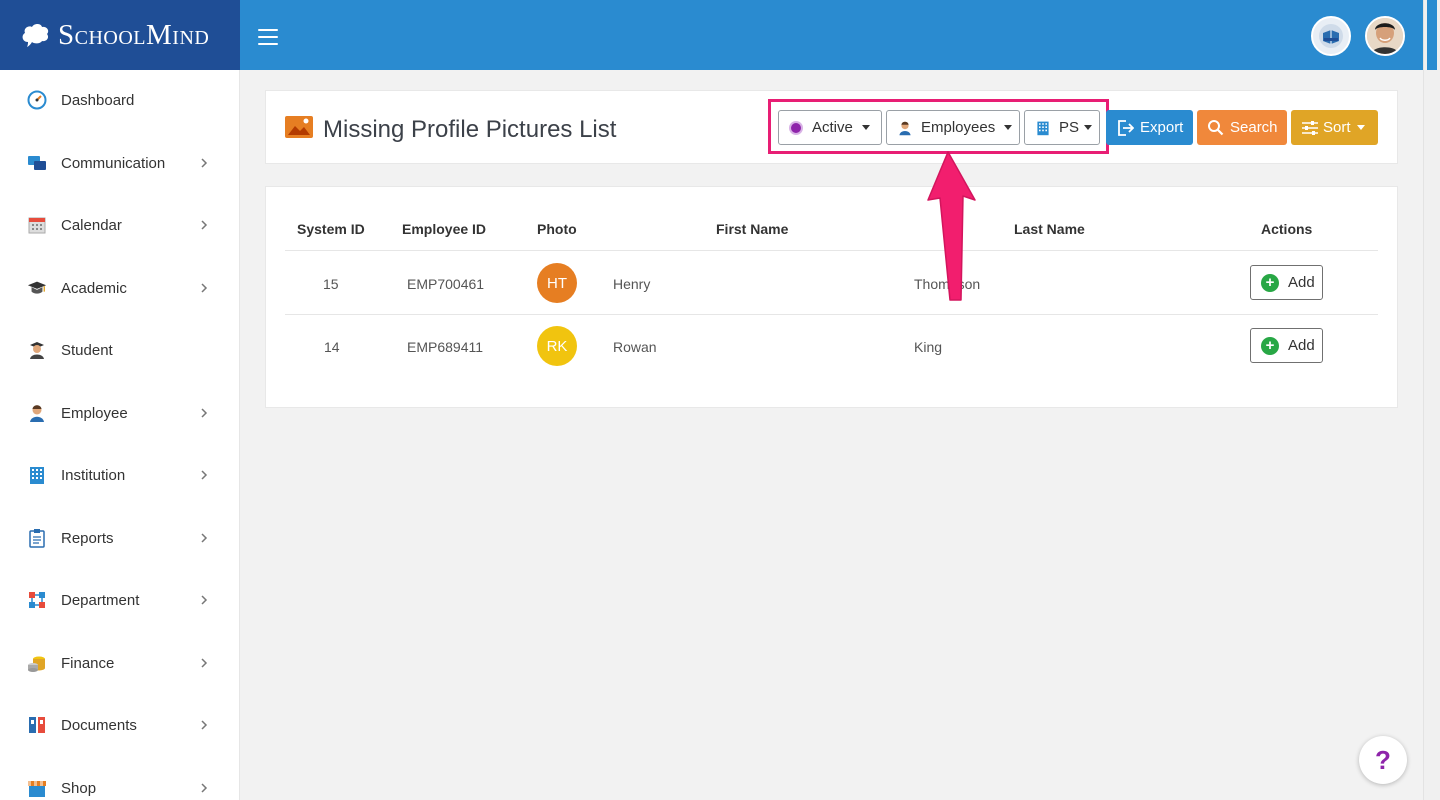  I want to click on student-icon, so click(37, 350).